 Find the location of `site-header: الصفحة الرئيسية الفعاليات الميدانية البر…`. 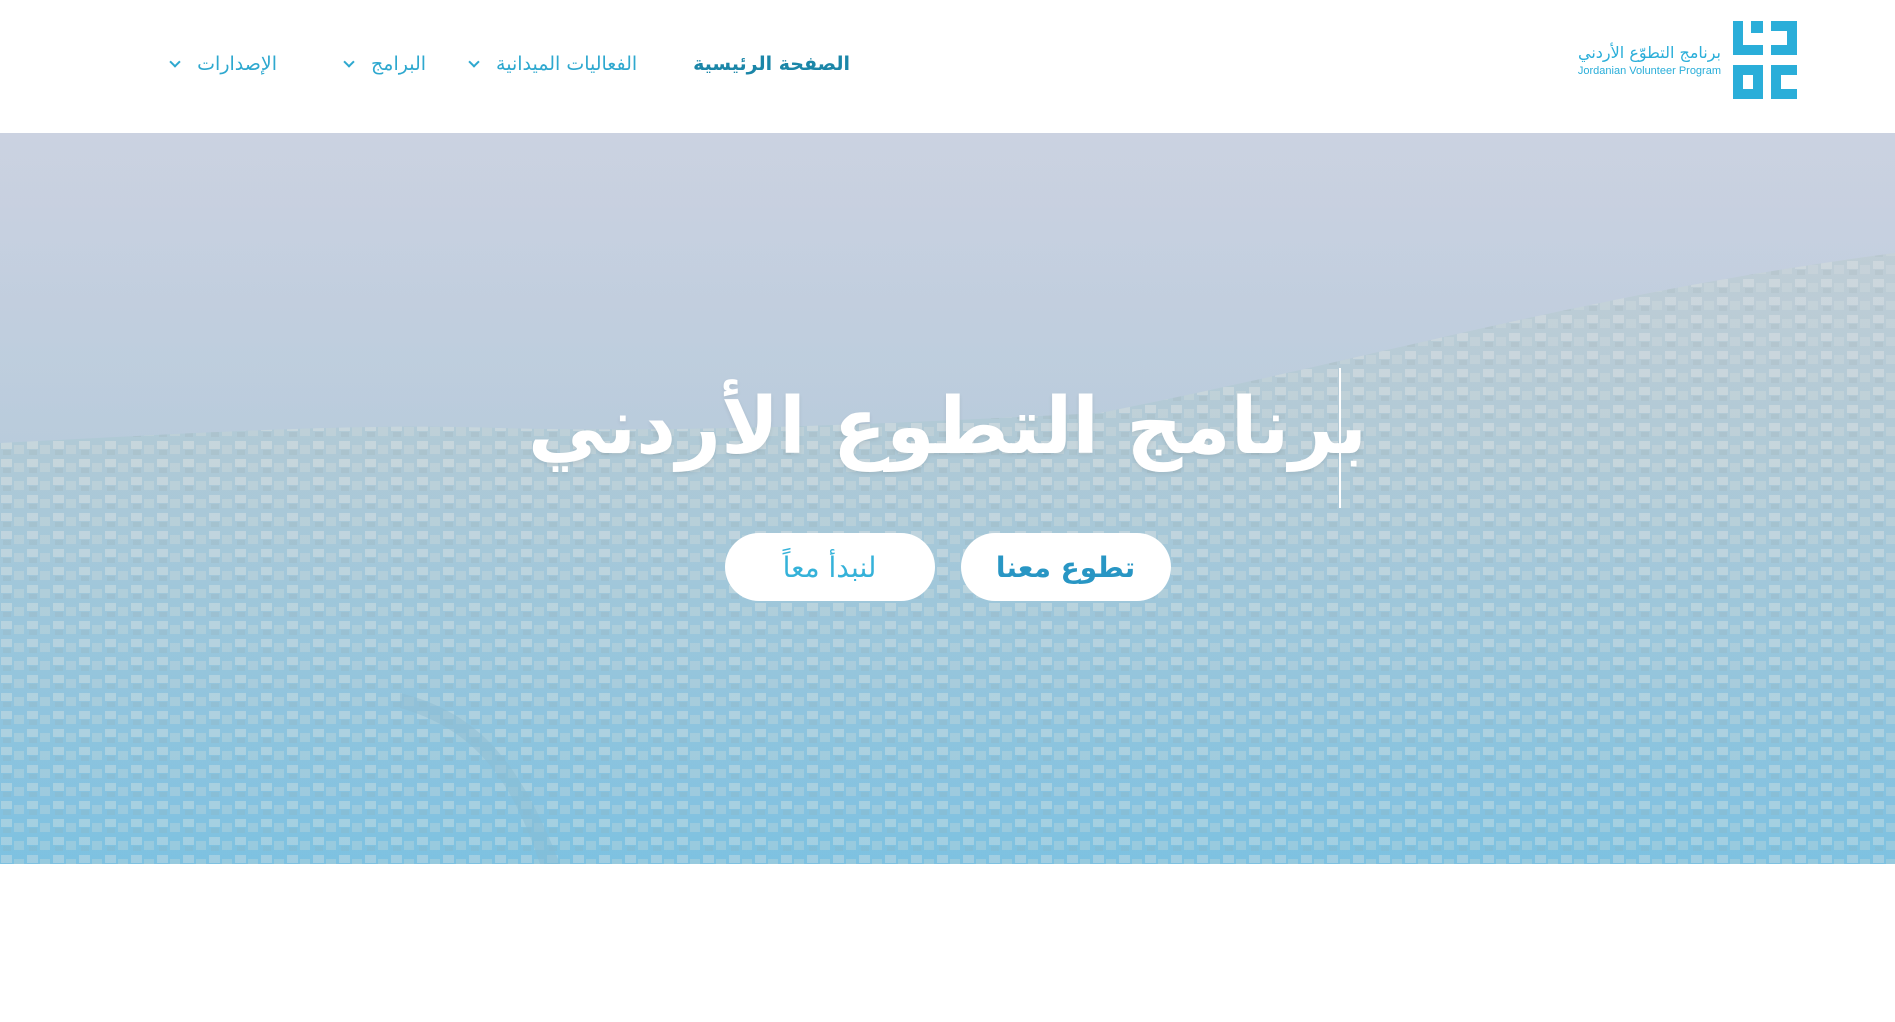

site-header: الصفحة الرئيسية الفعاليات الميدانية البر… is located at coordinates (947, 66).